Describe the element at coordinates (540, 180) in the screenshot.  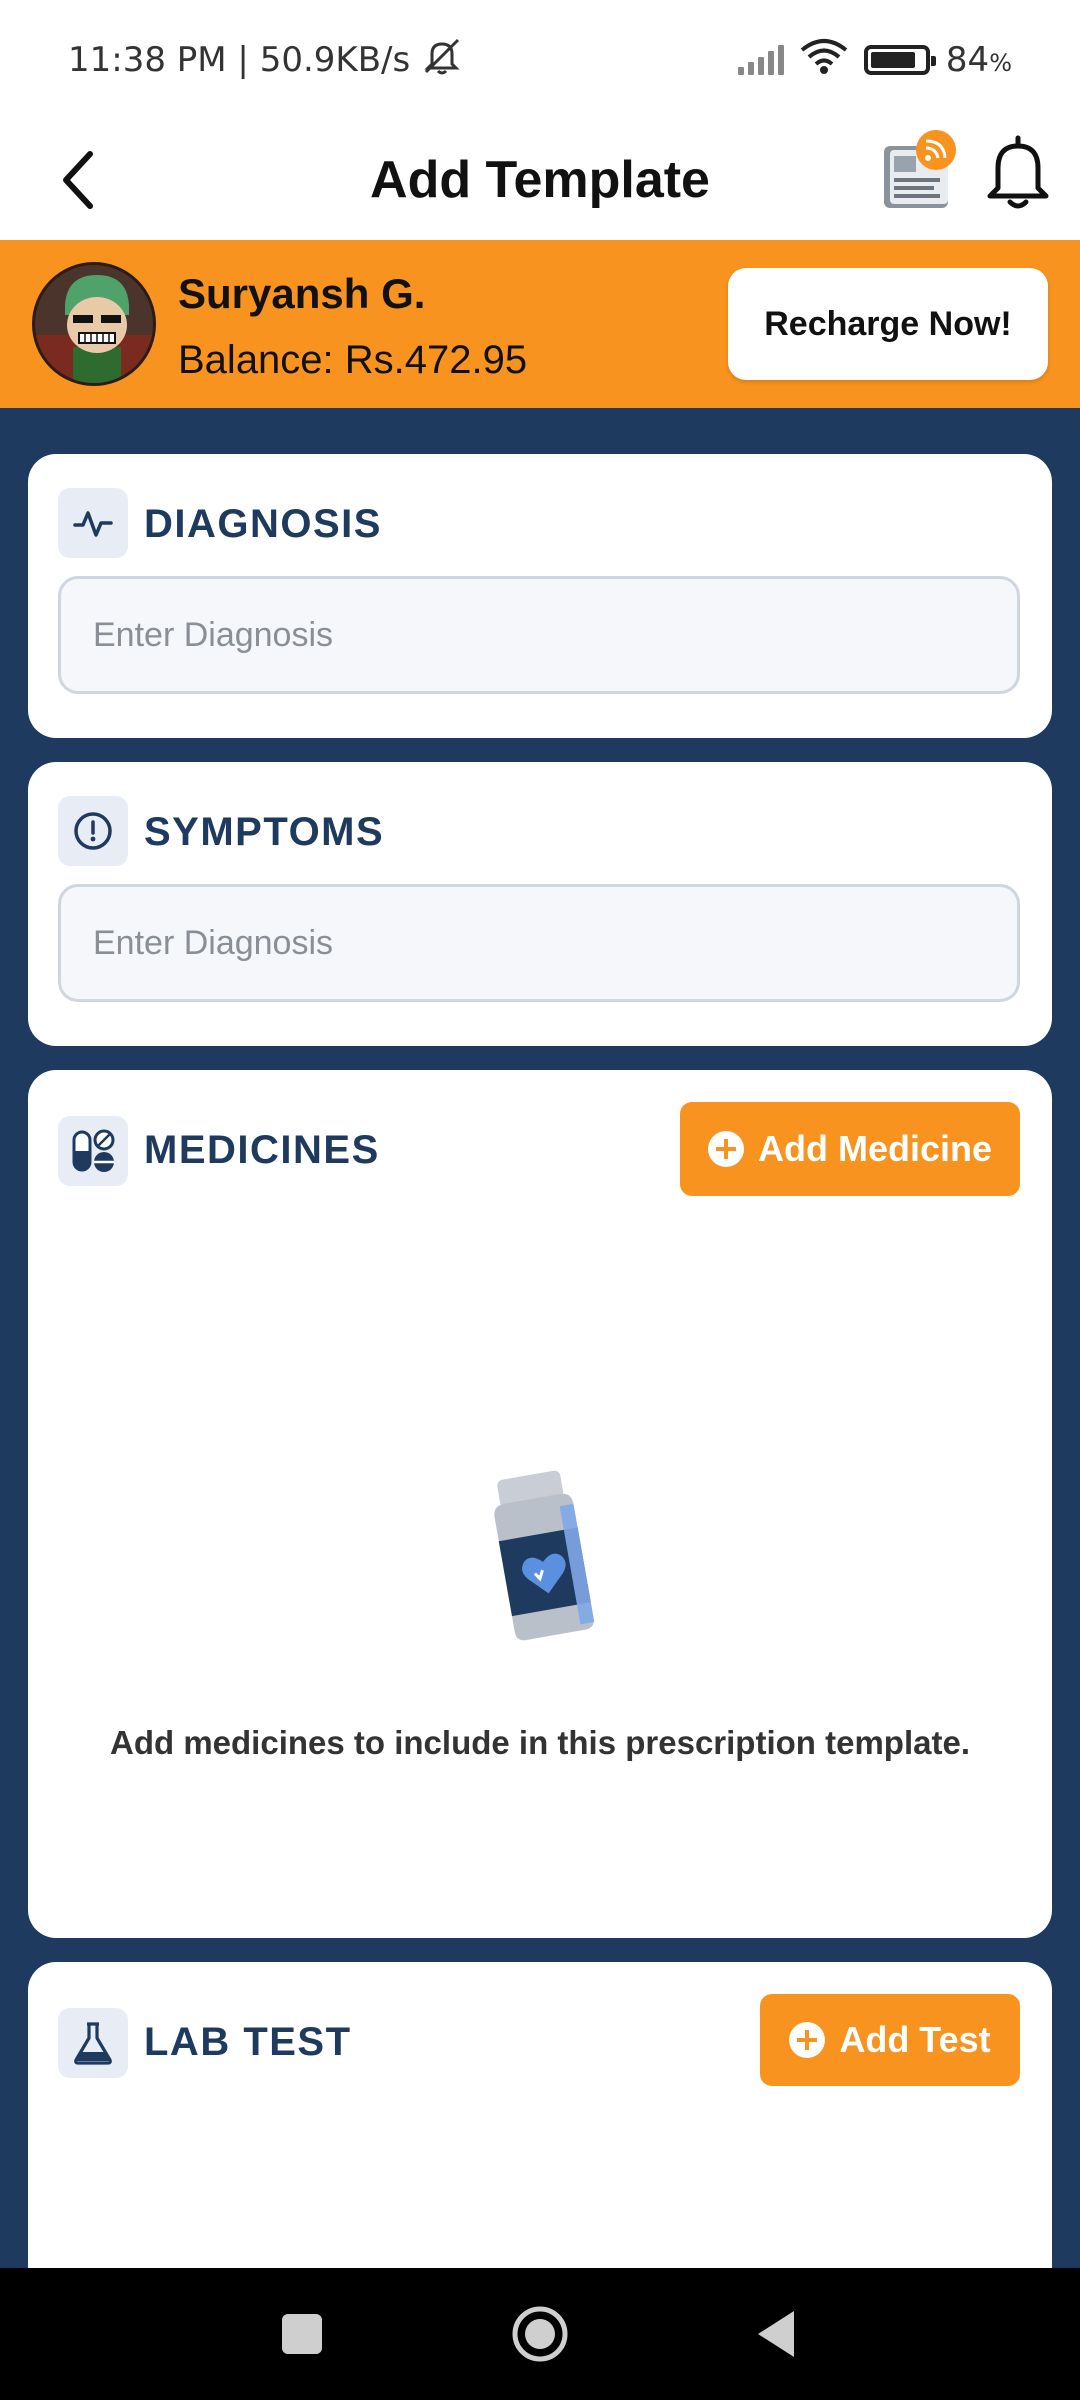
I see `app-header: Add Template` at that location.